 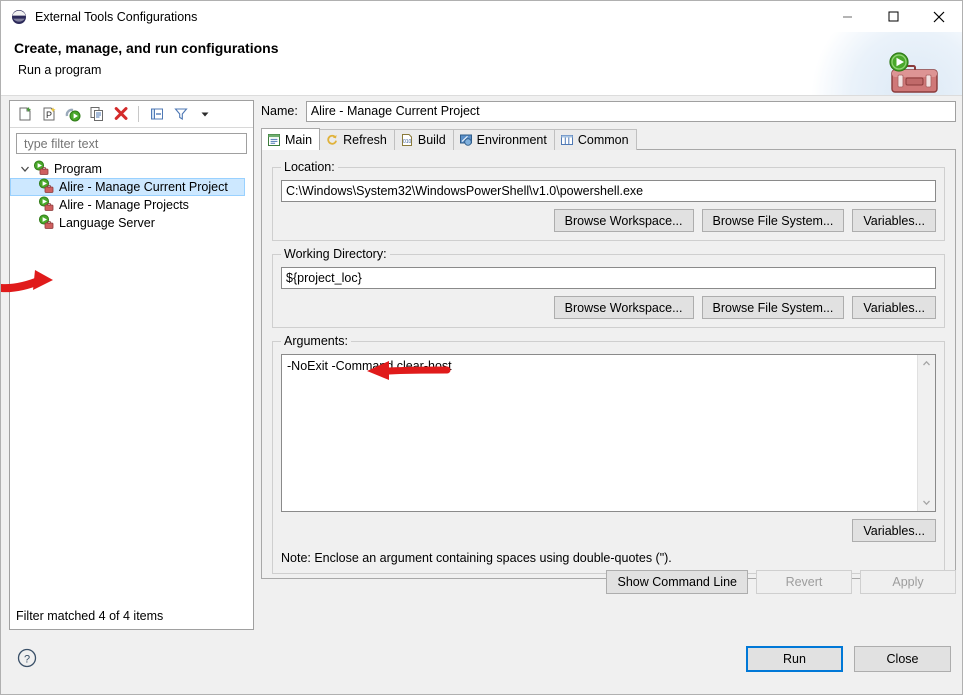 I want to click on tree-item-label: Alire - Manage Projects, so click(x=124, y=205).